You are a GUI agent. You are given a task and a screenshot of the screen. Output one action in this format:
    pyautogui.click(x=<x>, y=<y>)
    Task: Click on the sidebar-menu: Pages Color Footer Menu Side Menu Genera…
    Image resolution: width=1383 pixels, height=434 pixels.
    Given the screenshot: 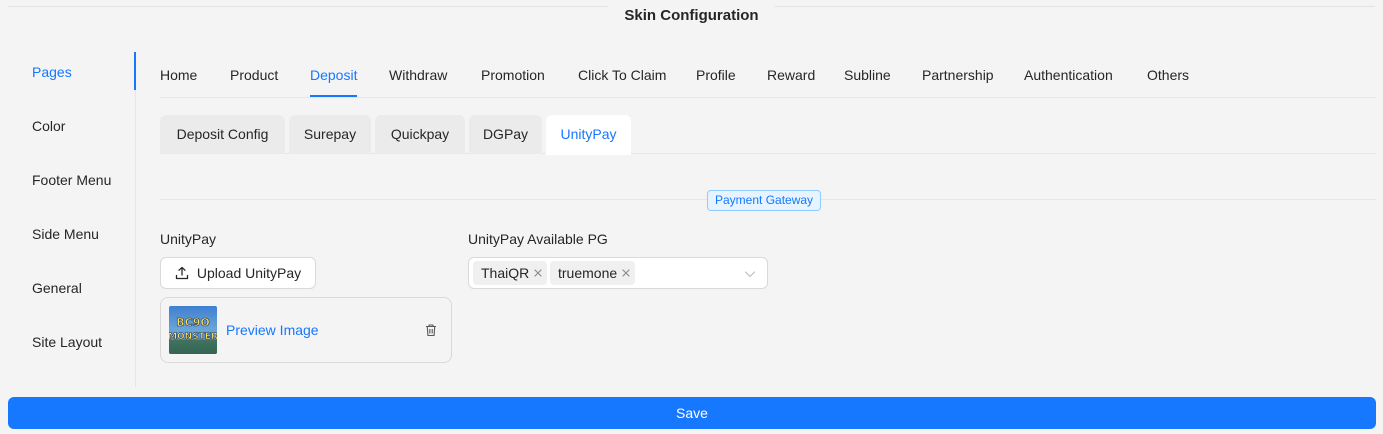 What is the action you would take?
    pyautogui.click(x=68, y=219)
    